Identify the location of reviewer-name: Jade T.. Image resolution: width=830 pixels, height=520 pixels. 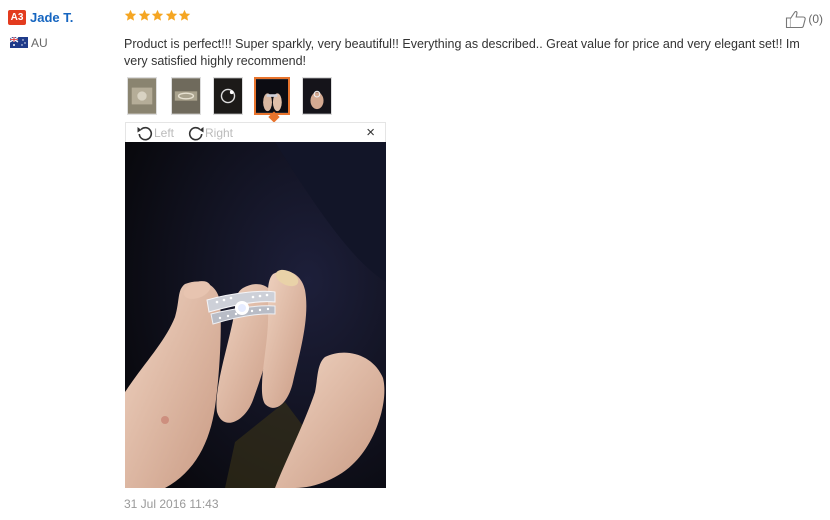
(51, 17).